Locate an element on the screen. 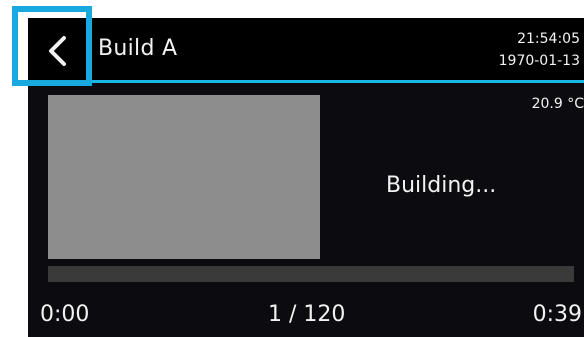 Image resolution: width=584 pixels, height=337 pixels. temperature-readout: 20.9 °C is located at coordinates (557, 104).